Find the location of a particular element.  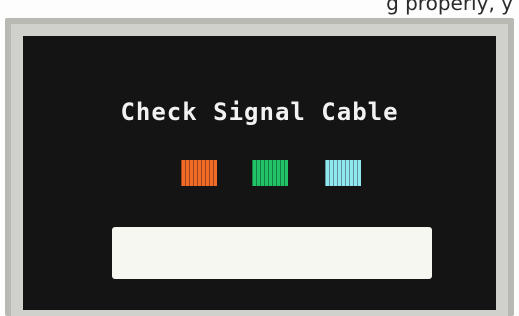

cropped-document-text: g properly, y is located at coordinates (449, 7).